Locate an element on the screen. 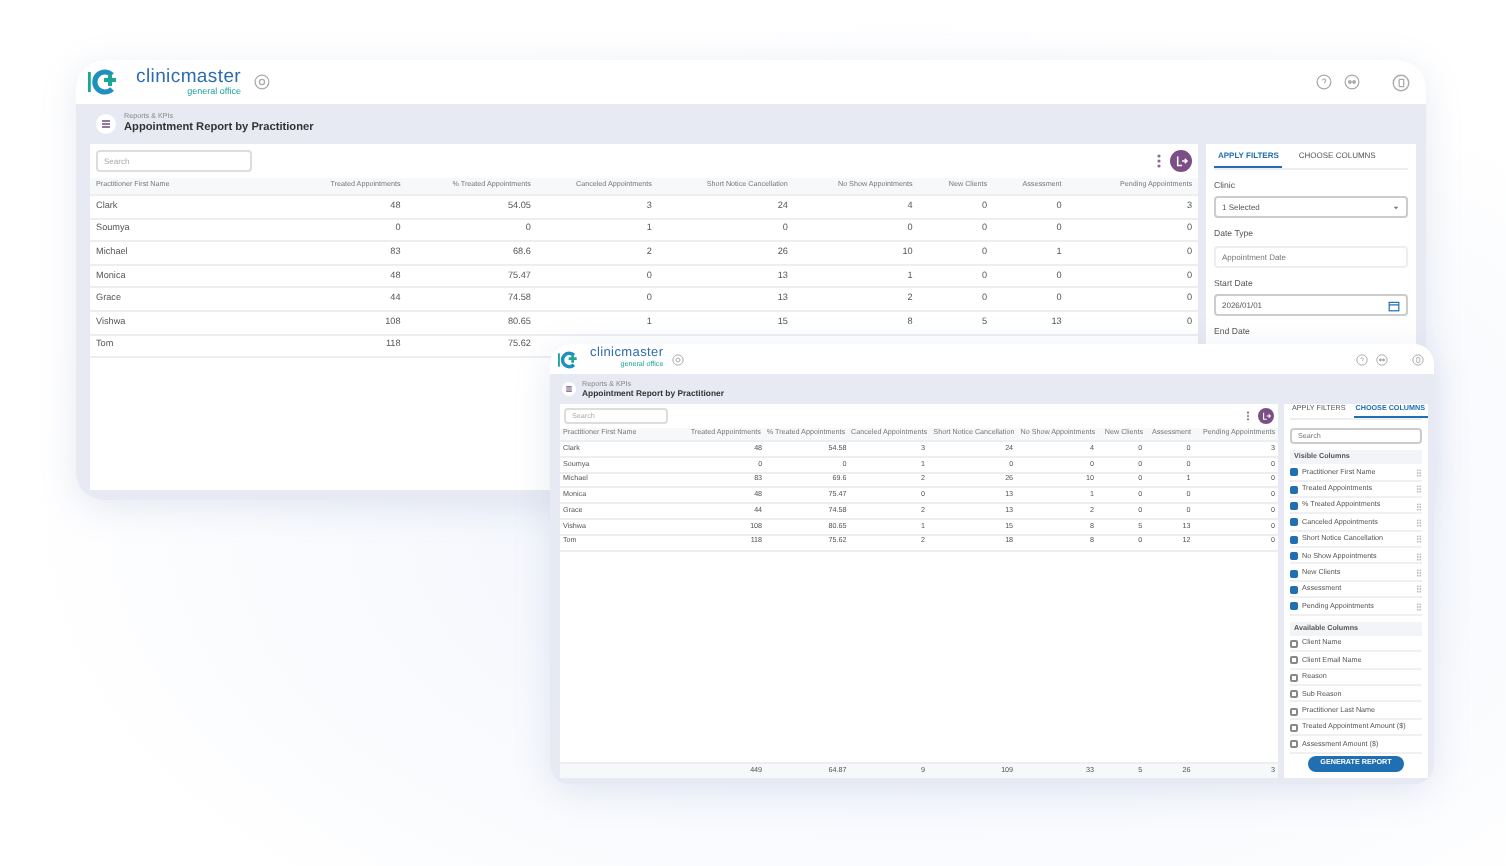  logo-icon is located at coordinates (570, 359).